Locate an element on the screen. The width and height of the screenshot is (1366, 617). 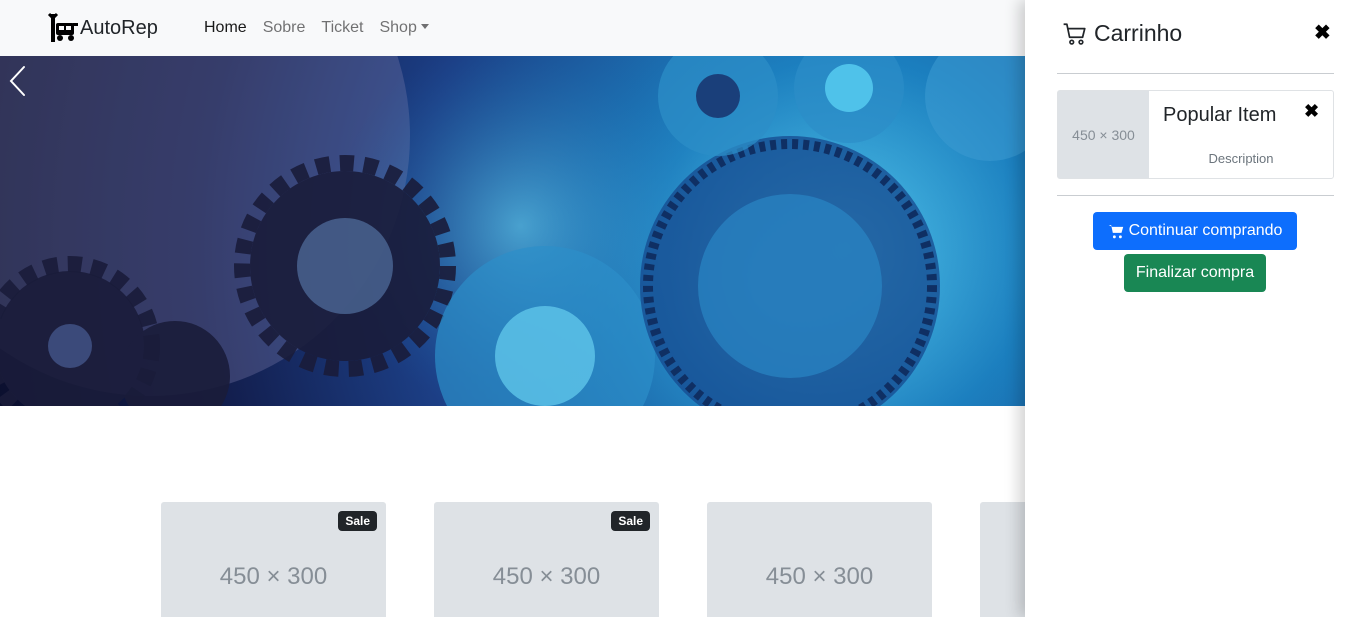
checkout-button: Finalizar compra is located at coordinates (1195, 273).